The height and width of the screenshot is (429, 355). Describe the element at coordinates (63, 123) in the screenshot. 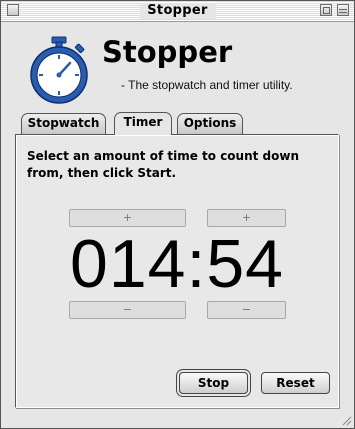

I see `tab-stopwatch: Stopwatch` at that location.